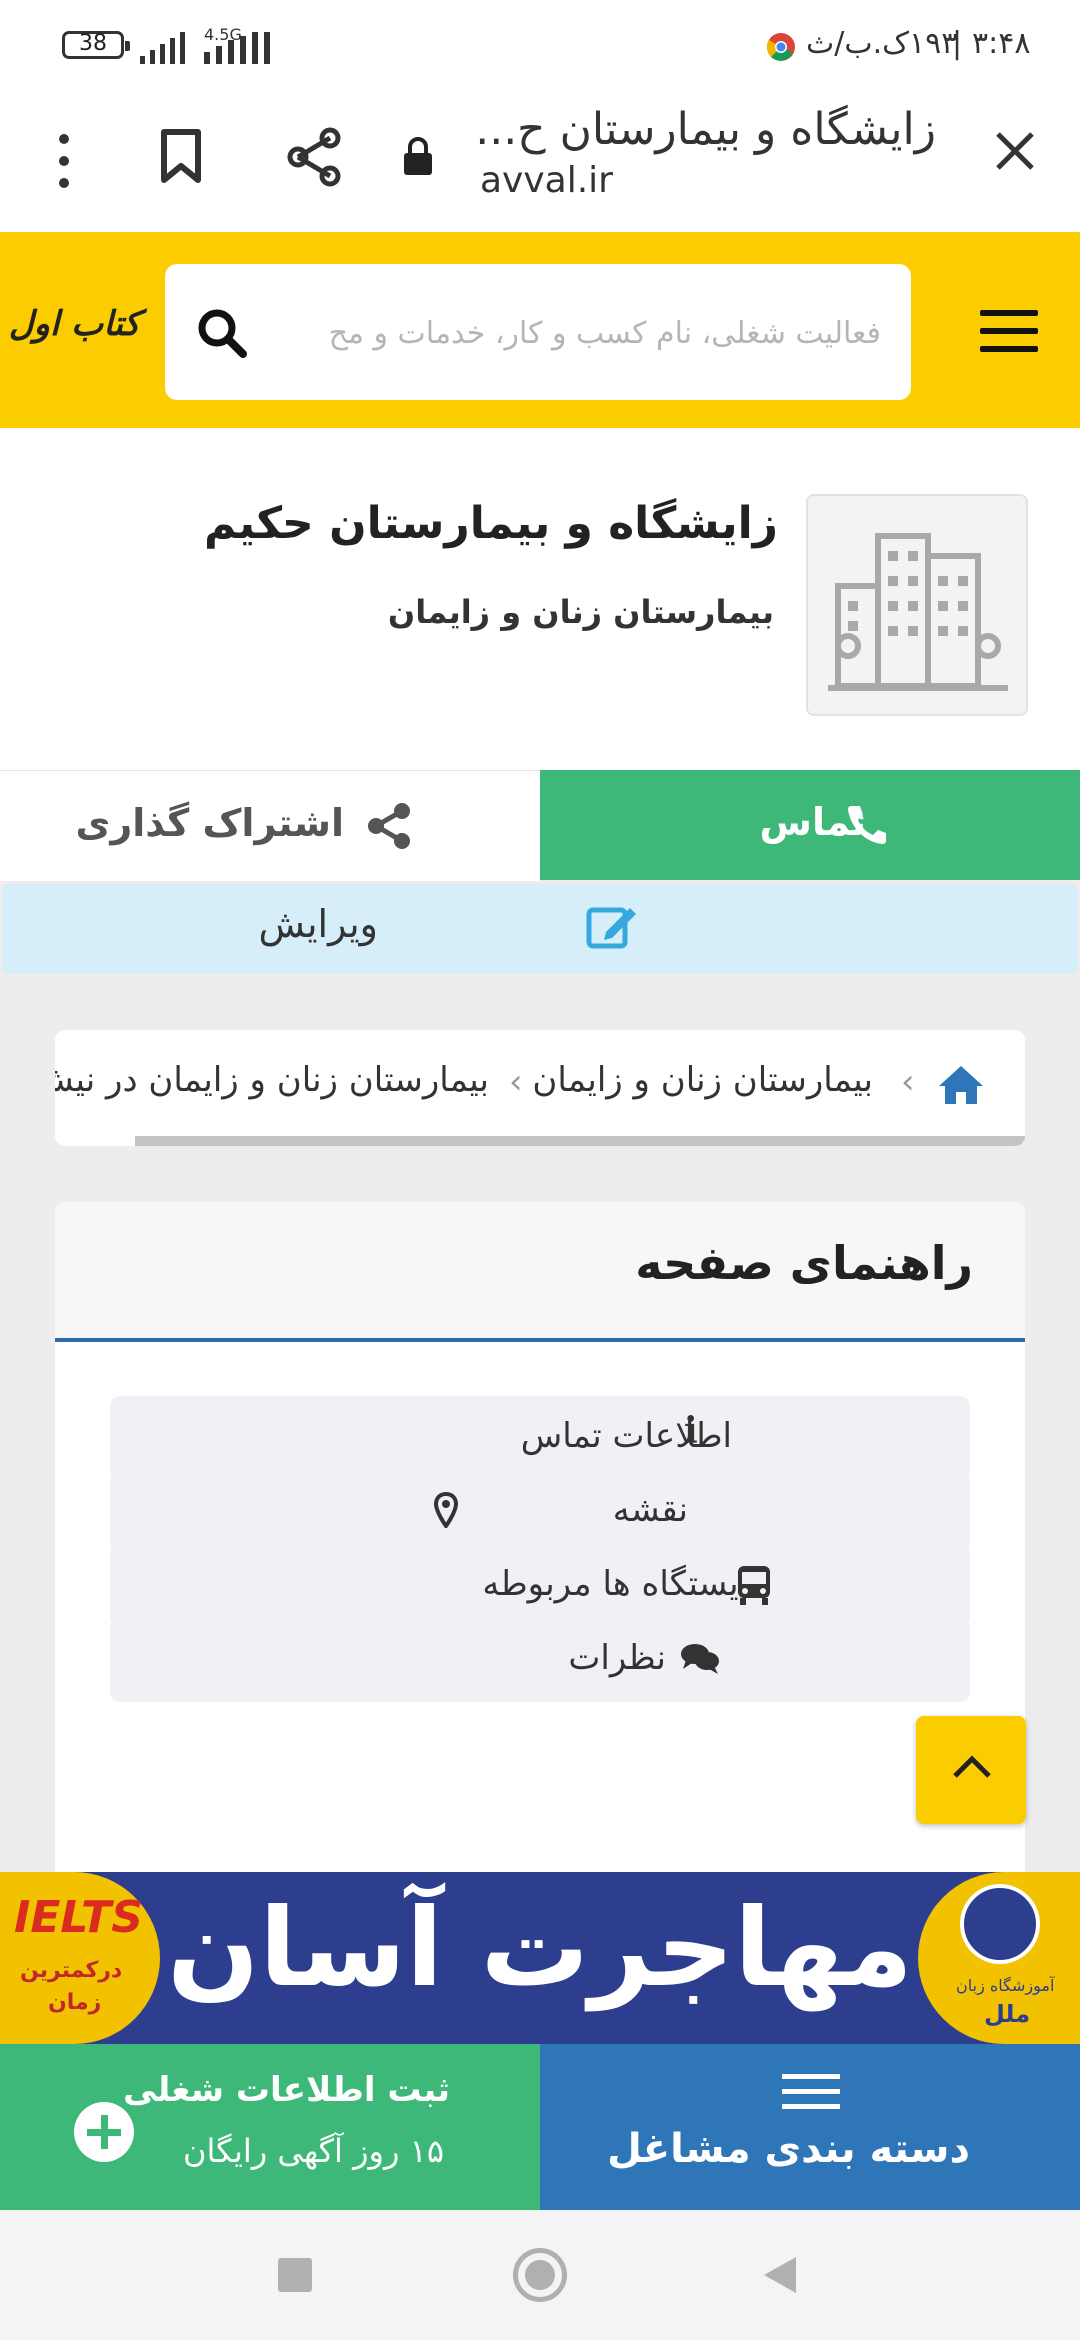 This screenshot has height=2340, width=1080. What do you see at coordinates (882, 43) in the screenshot?
I see `data-speed: ۱۹۳ک.ب/ث` at bounding box center [882, 43].